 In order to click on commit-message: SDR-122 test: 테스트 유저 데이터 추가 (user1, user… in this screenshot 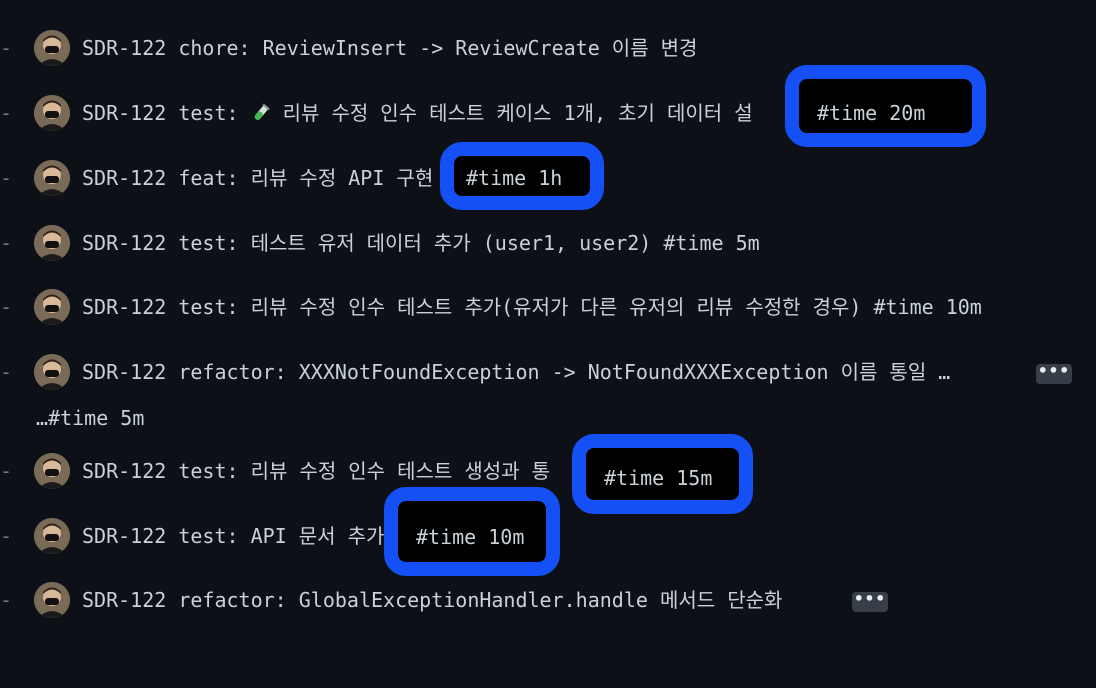, I will do `click(421, 243)`.